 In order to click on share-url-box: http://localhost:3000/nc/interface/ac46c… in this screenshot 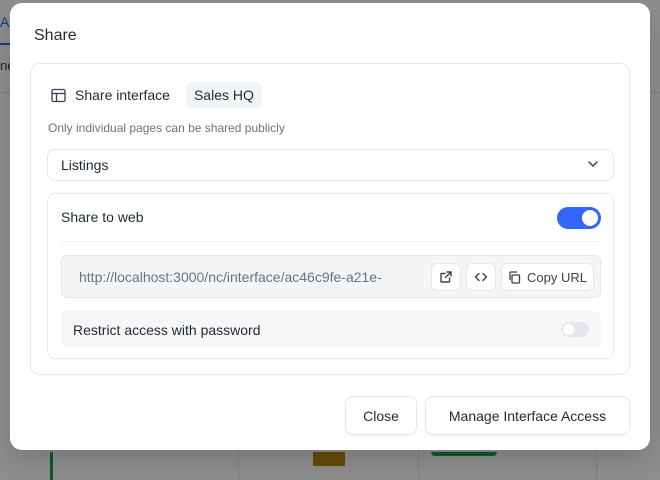, I will do `click(331, 276)`.